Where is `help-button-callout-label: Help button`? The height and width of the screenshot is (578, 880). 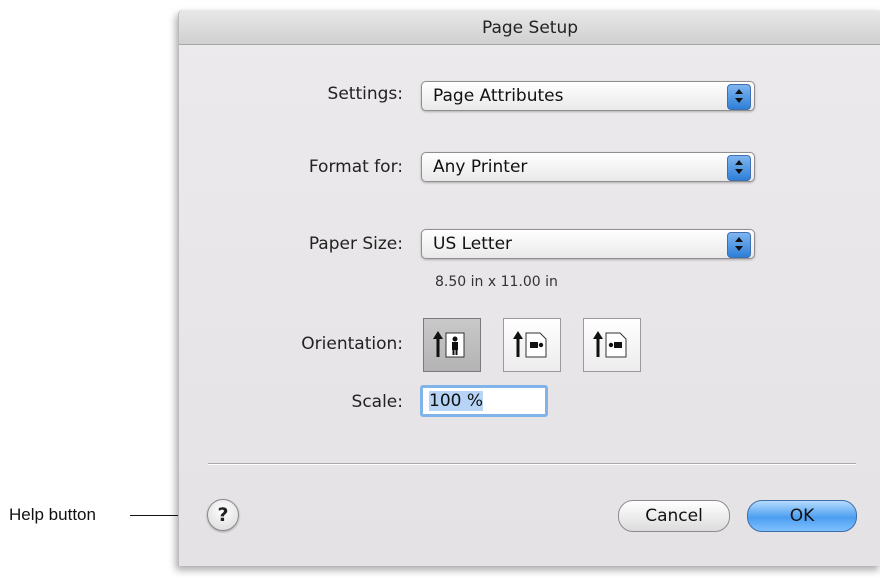 help-button-callout-label: Help button is located at coordinates (52, 514).